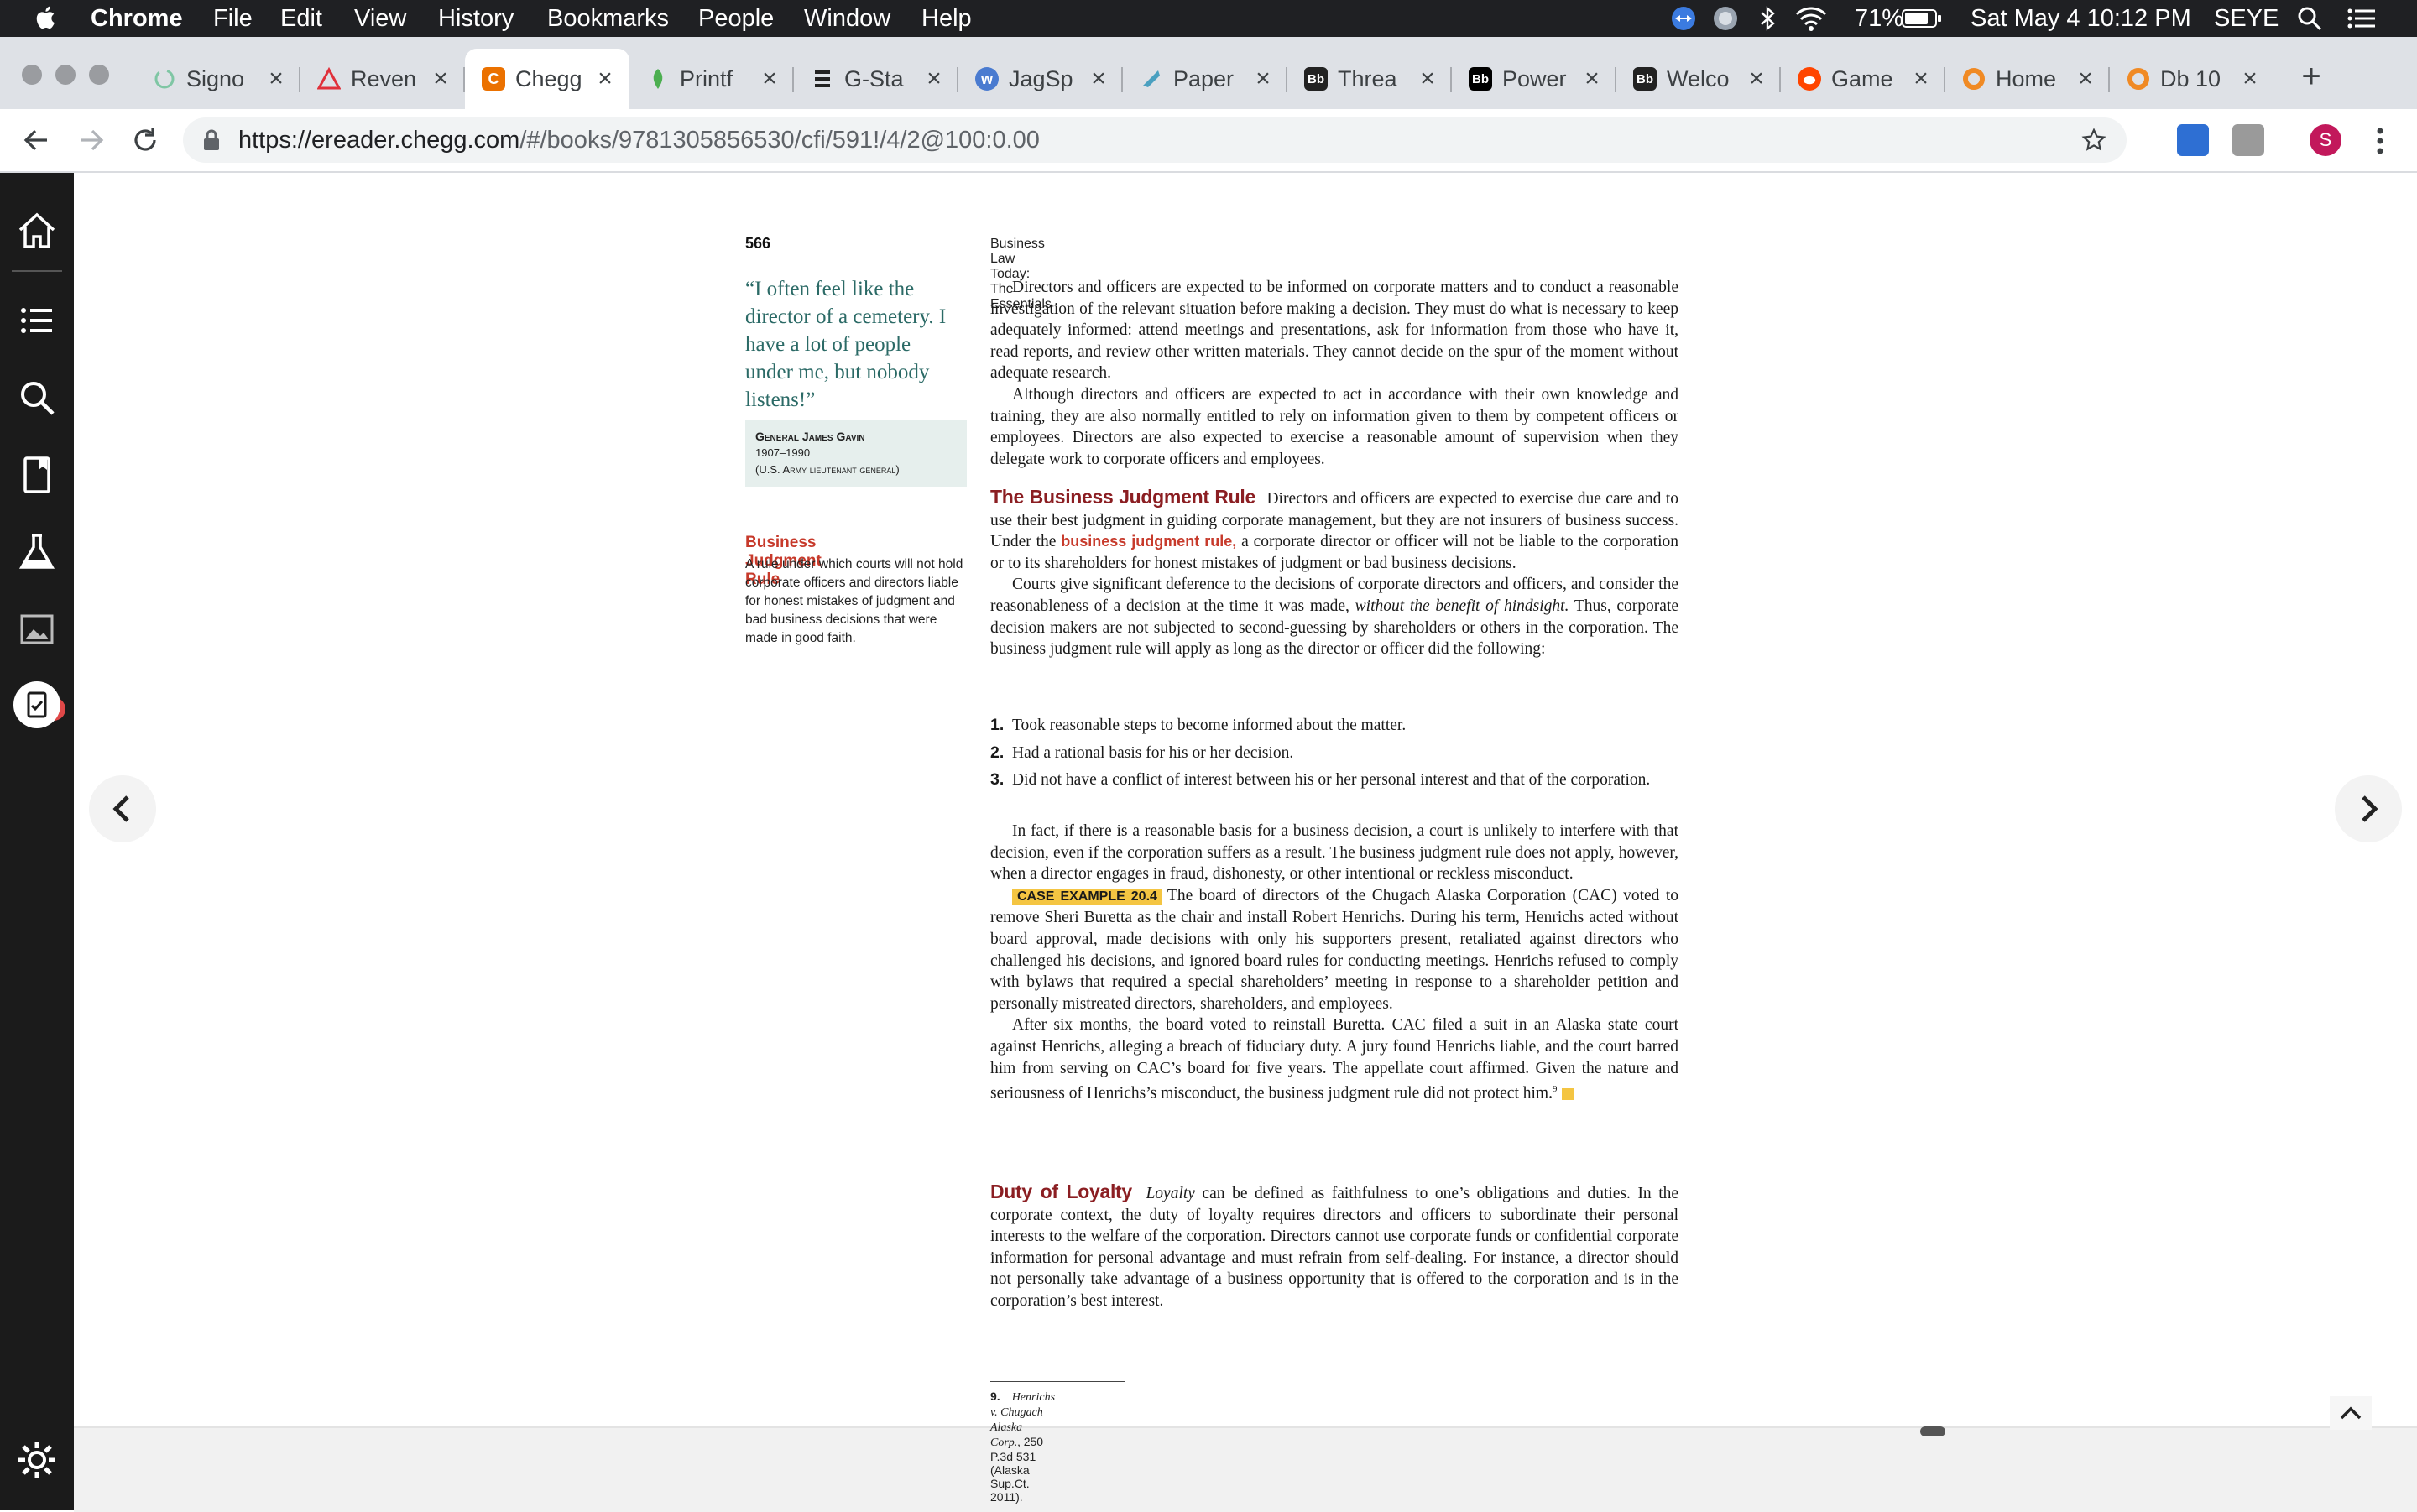 This screenshot has width=2417, height=1512. Describe the element at coordinates (736, 18) in the screenshot. I see `menu-people: People` at that location.